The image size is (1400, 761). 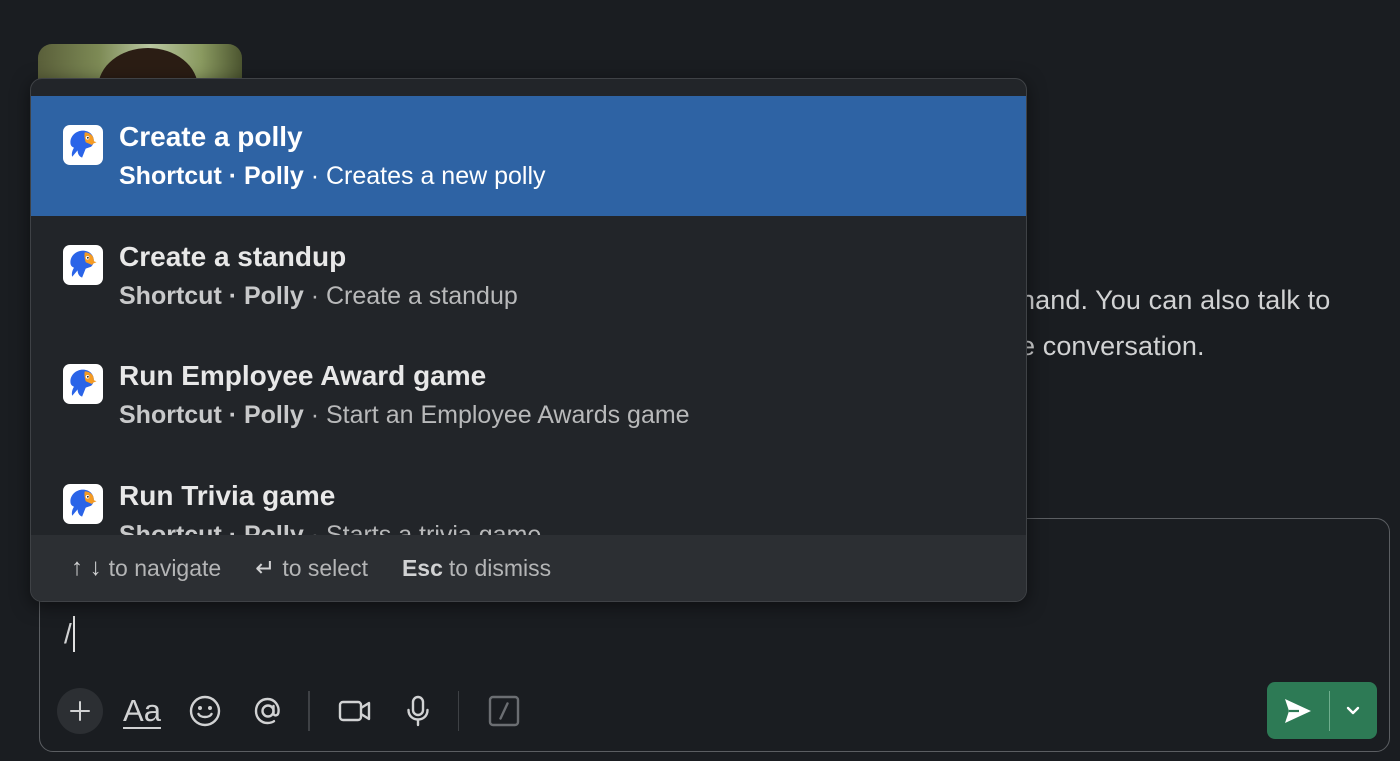 I want to click on text-caret, so click(x=73, y=634).